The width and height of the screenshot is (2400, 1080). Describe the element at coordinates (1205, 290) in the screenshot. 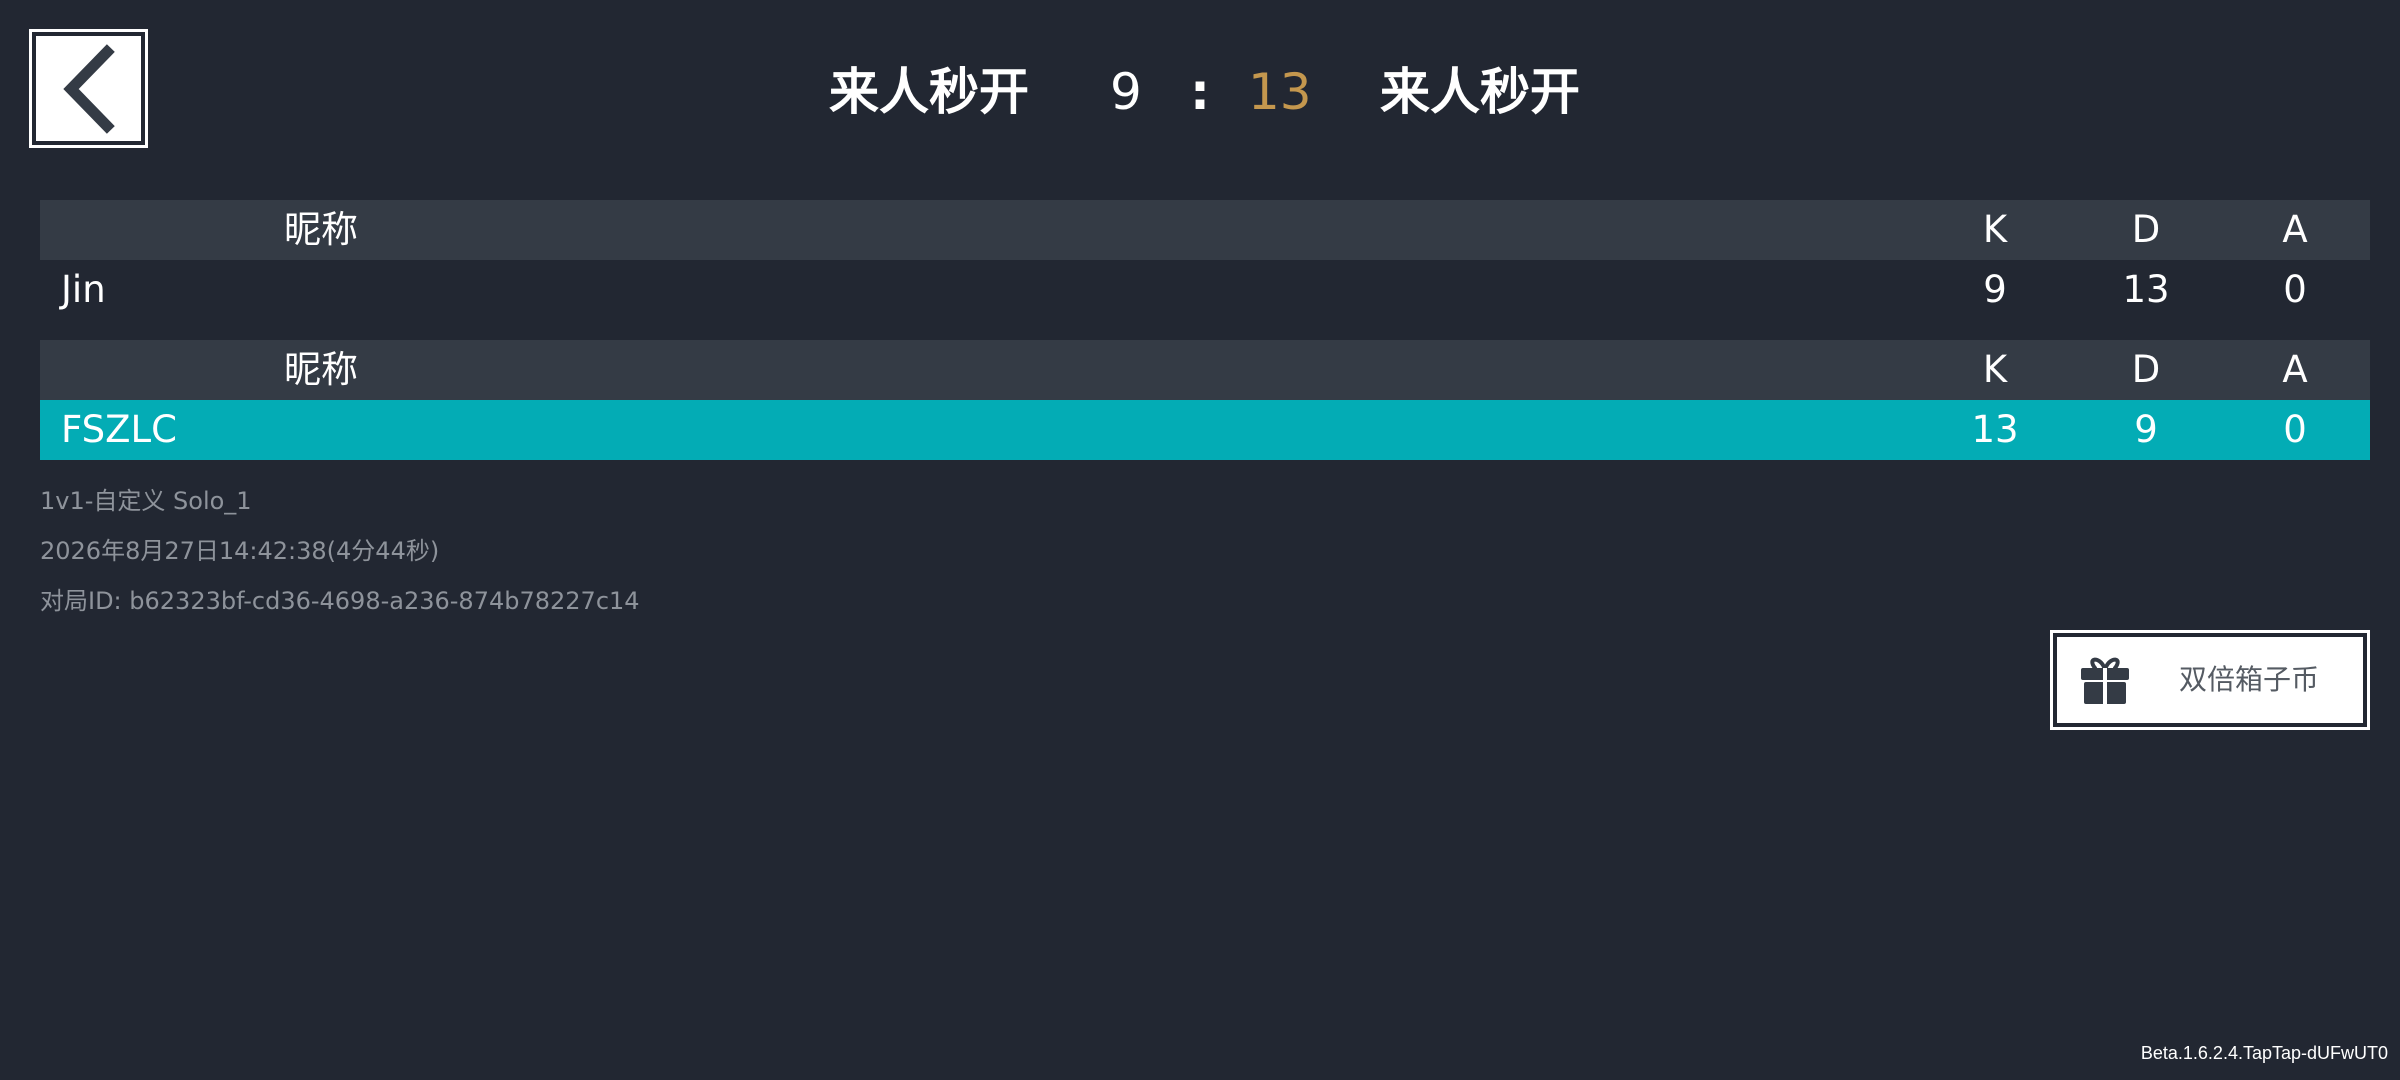

I see `player-row: Jin 9 13 0` at that location.